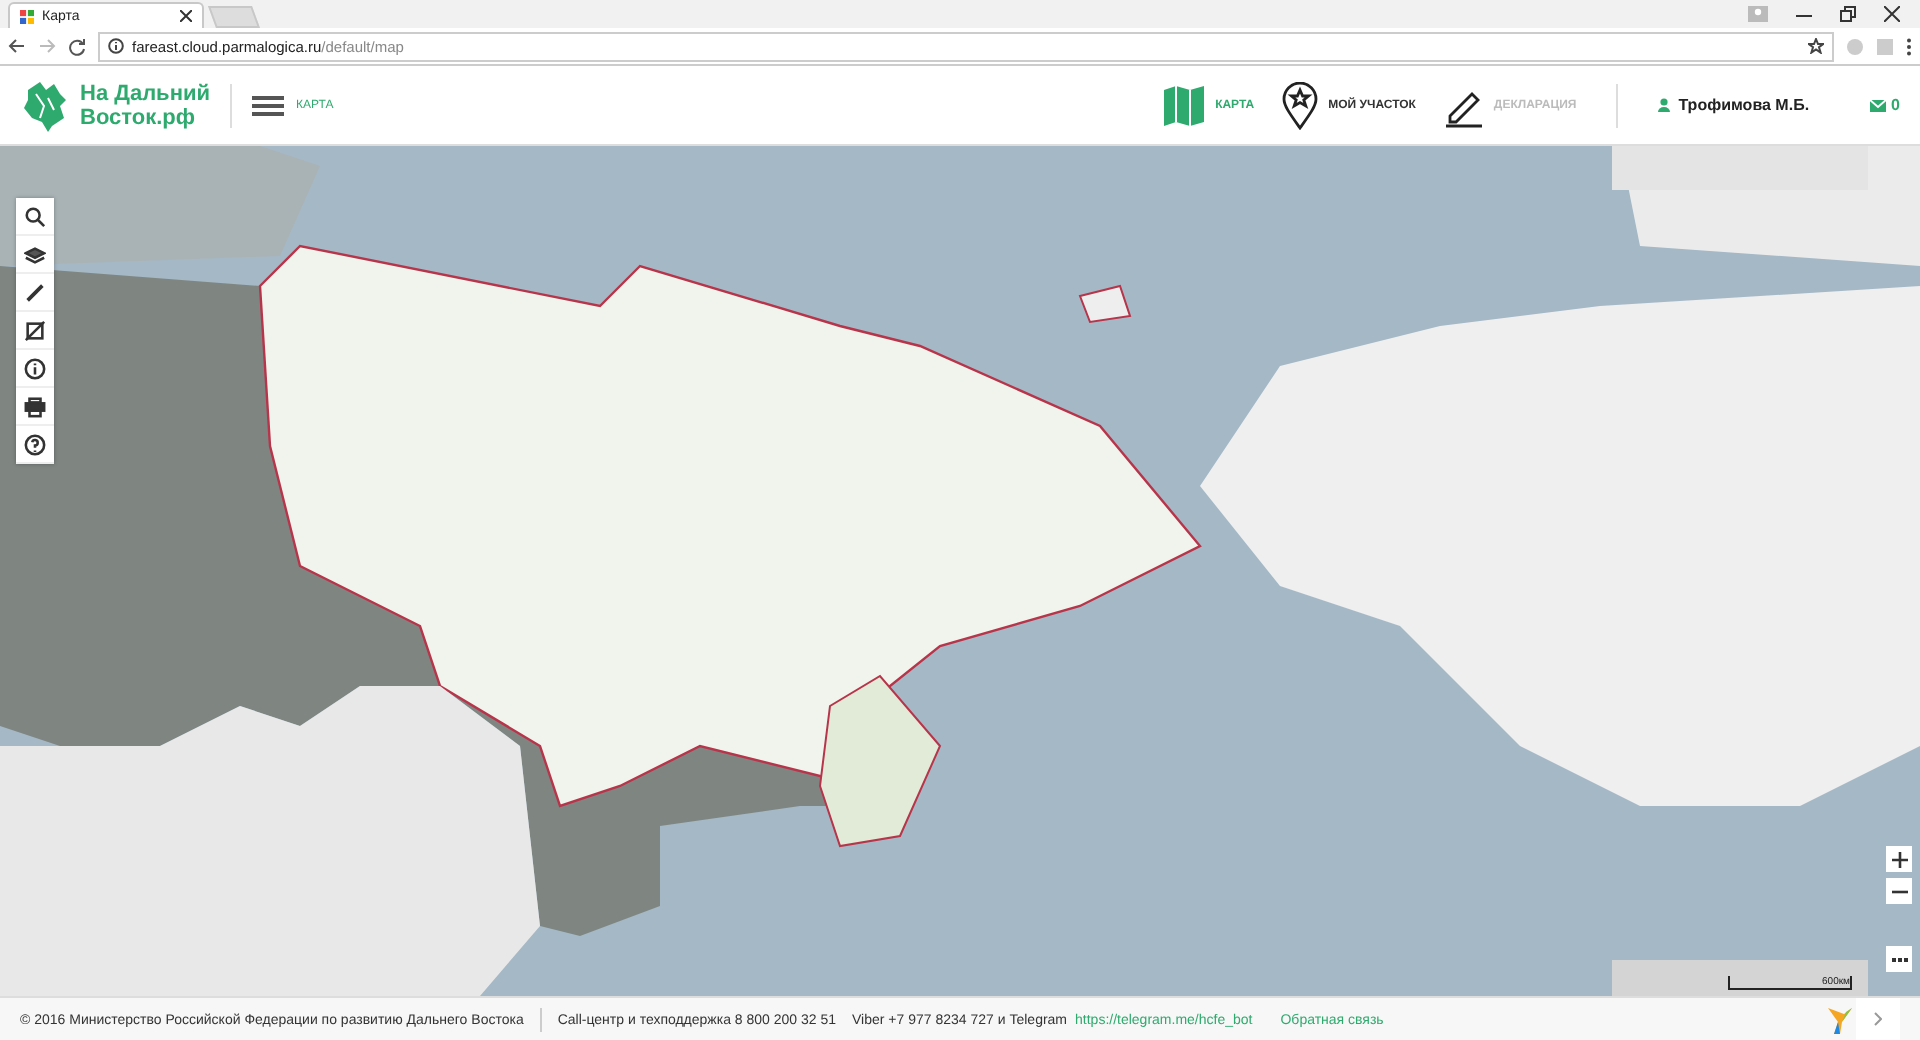 The image size is (1920, 1040). What do you see at coordinates (1183, 105) in the screenshot?
I see `map-icon` at bounding box center [1183, 105].